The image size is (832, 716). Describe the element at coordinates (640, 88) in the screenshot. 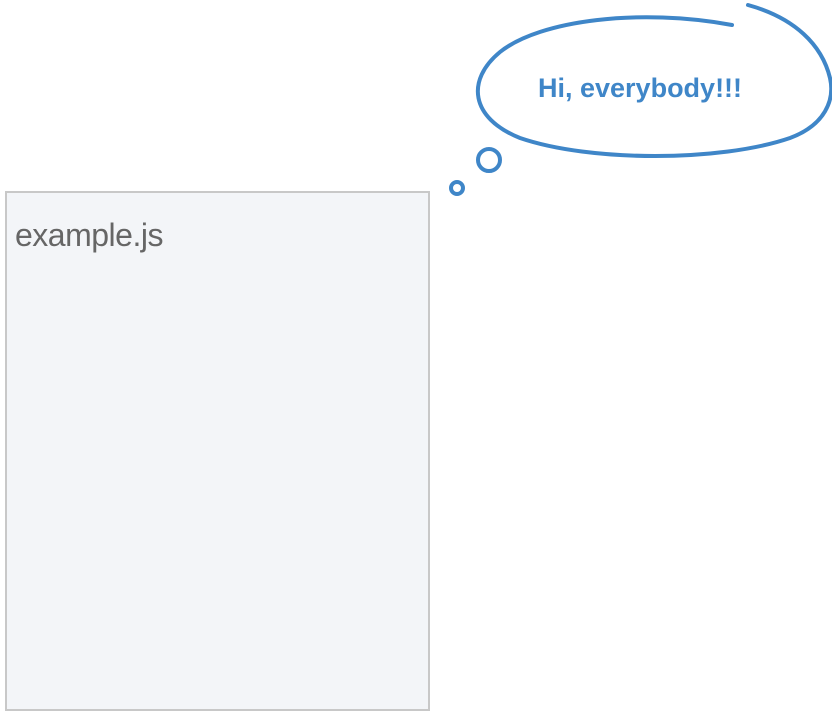

I see `thought-bubble-text: Hi, everybody!!!` at that location.